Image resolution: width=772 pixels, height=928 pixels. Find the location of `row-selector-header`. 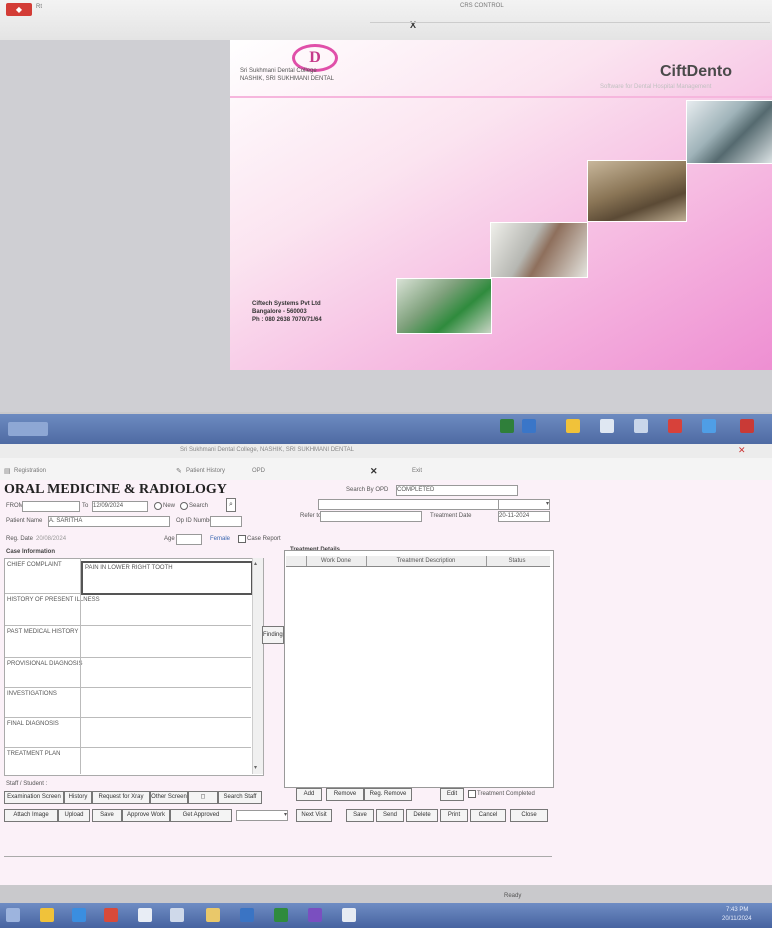

row-selector-header is located at coordinates (296, 561).